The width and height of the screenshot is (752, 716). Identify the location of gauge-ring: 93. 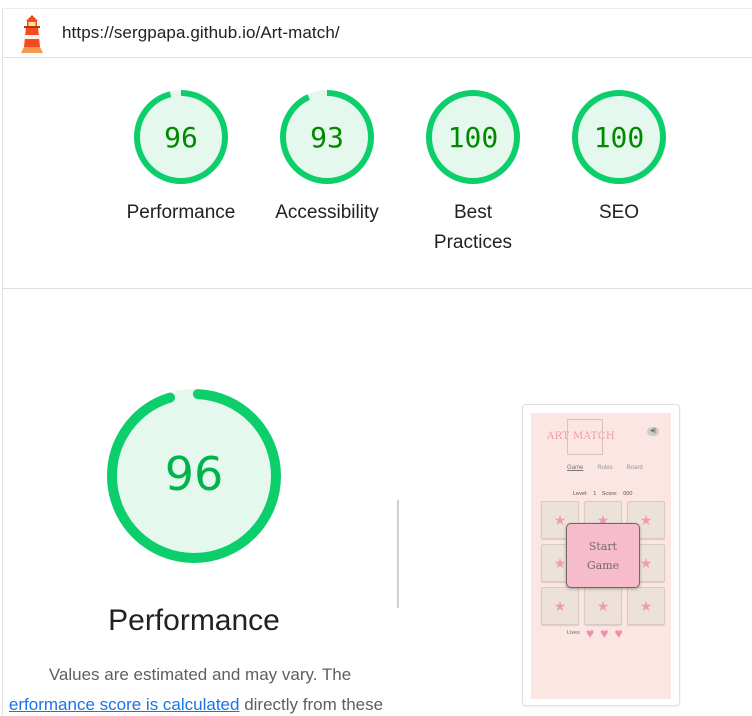
(327, 137).